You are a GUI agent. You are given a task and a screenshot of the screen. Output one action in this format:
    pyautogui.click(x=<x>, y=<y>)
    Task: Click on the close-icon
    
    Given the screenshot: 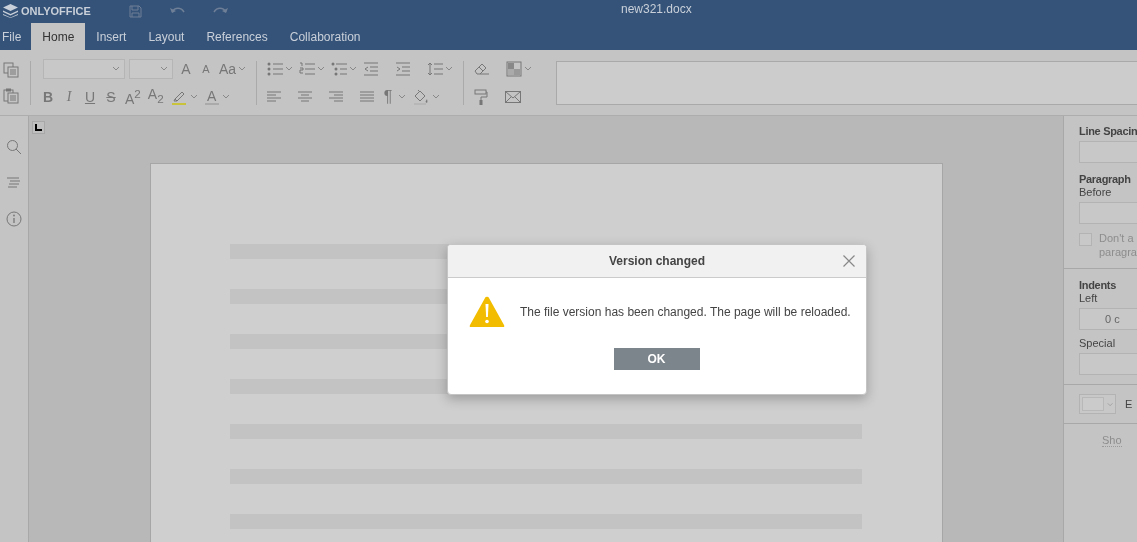 What is the action you would take?
    pyautogui.click(x=849, y=261)
    